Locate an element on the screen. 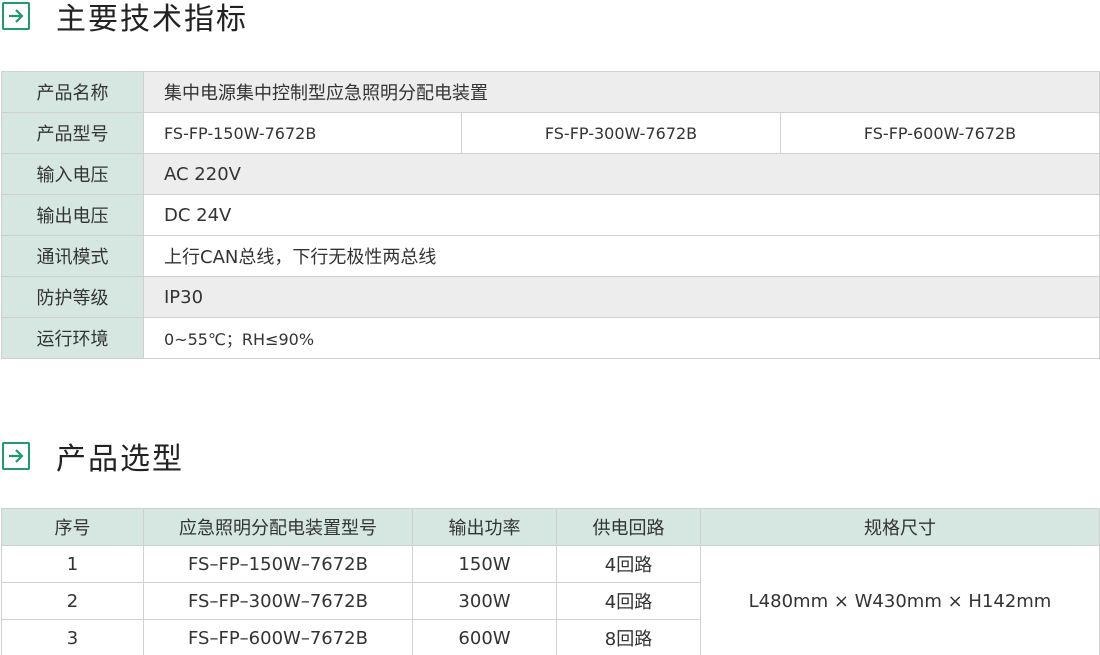  row-label: 输入电压 is located at coordinates (72, 174).